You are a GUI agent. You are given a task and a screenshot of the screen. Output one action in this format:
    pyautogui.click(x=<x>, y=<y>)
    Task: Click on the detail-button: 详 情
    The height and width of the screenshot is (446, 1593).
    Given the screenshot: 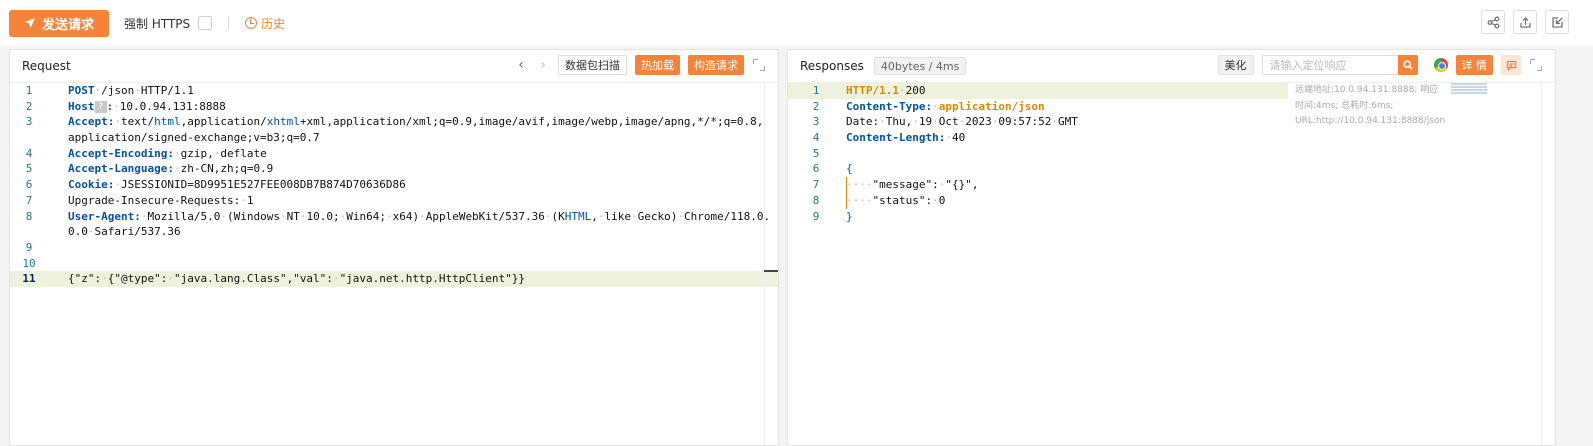 What is the action you would take?
    pyautogui.click(x=1474, y=65)
    